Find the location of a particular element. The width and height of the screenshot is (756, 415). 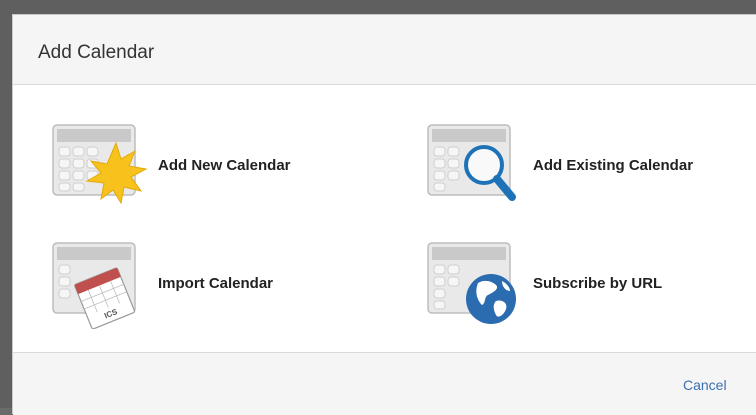

option-label: Add Existing Calendar is located at coordinates (613, 165).